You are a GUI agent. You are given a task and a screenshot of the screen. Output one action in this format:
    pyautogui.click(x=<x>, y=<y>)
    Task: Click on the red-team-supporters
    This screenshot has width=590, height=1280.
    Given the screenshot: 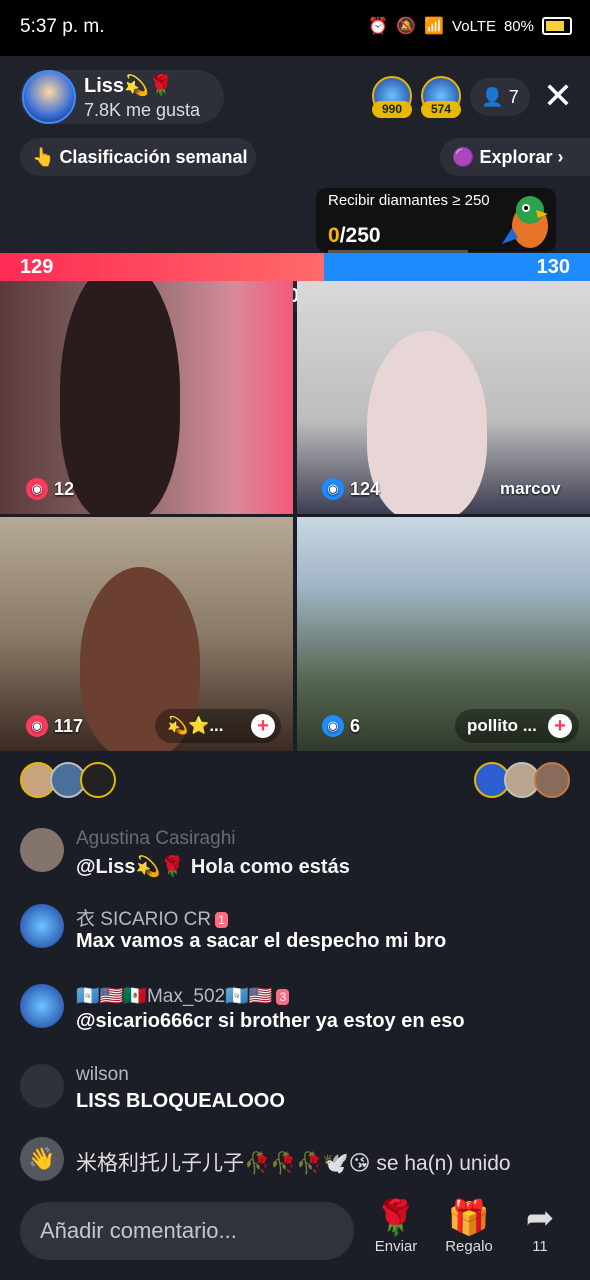 What is the action you would take?
    pyautogui.click(x=68, y=780)
    